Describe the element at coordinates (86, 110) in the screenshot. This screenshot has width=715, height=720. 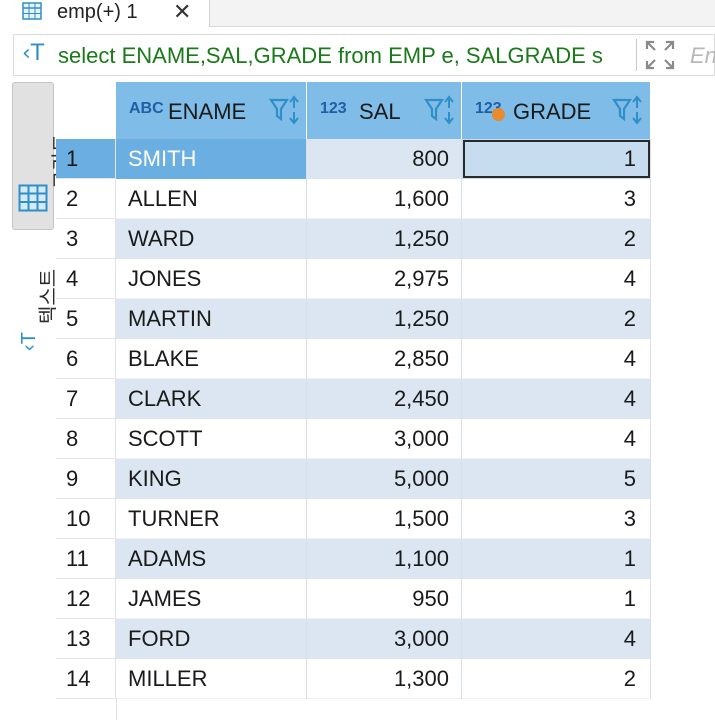
I see `row-number-header` at that location.